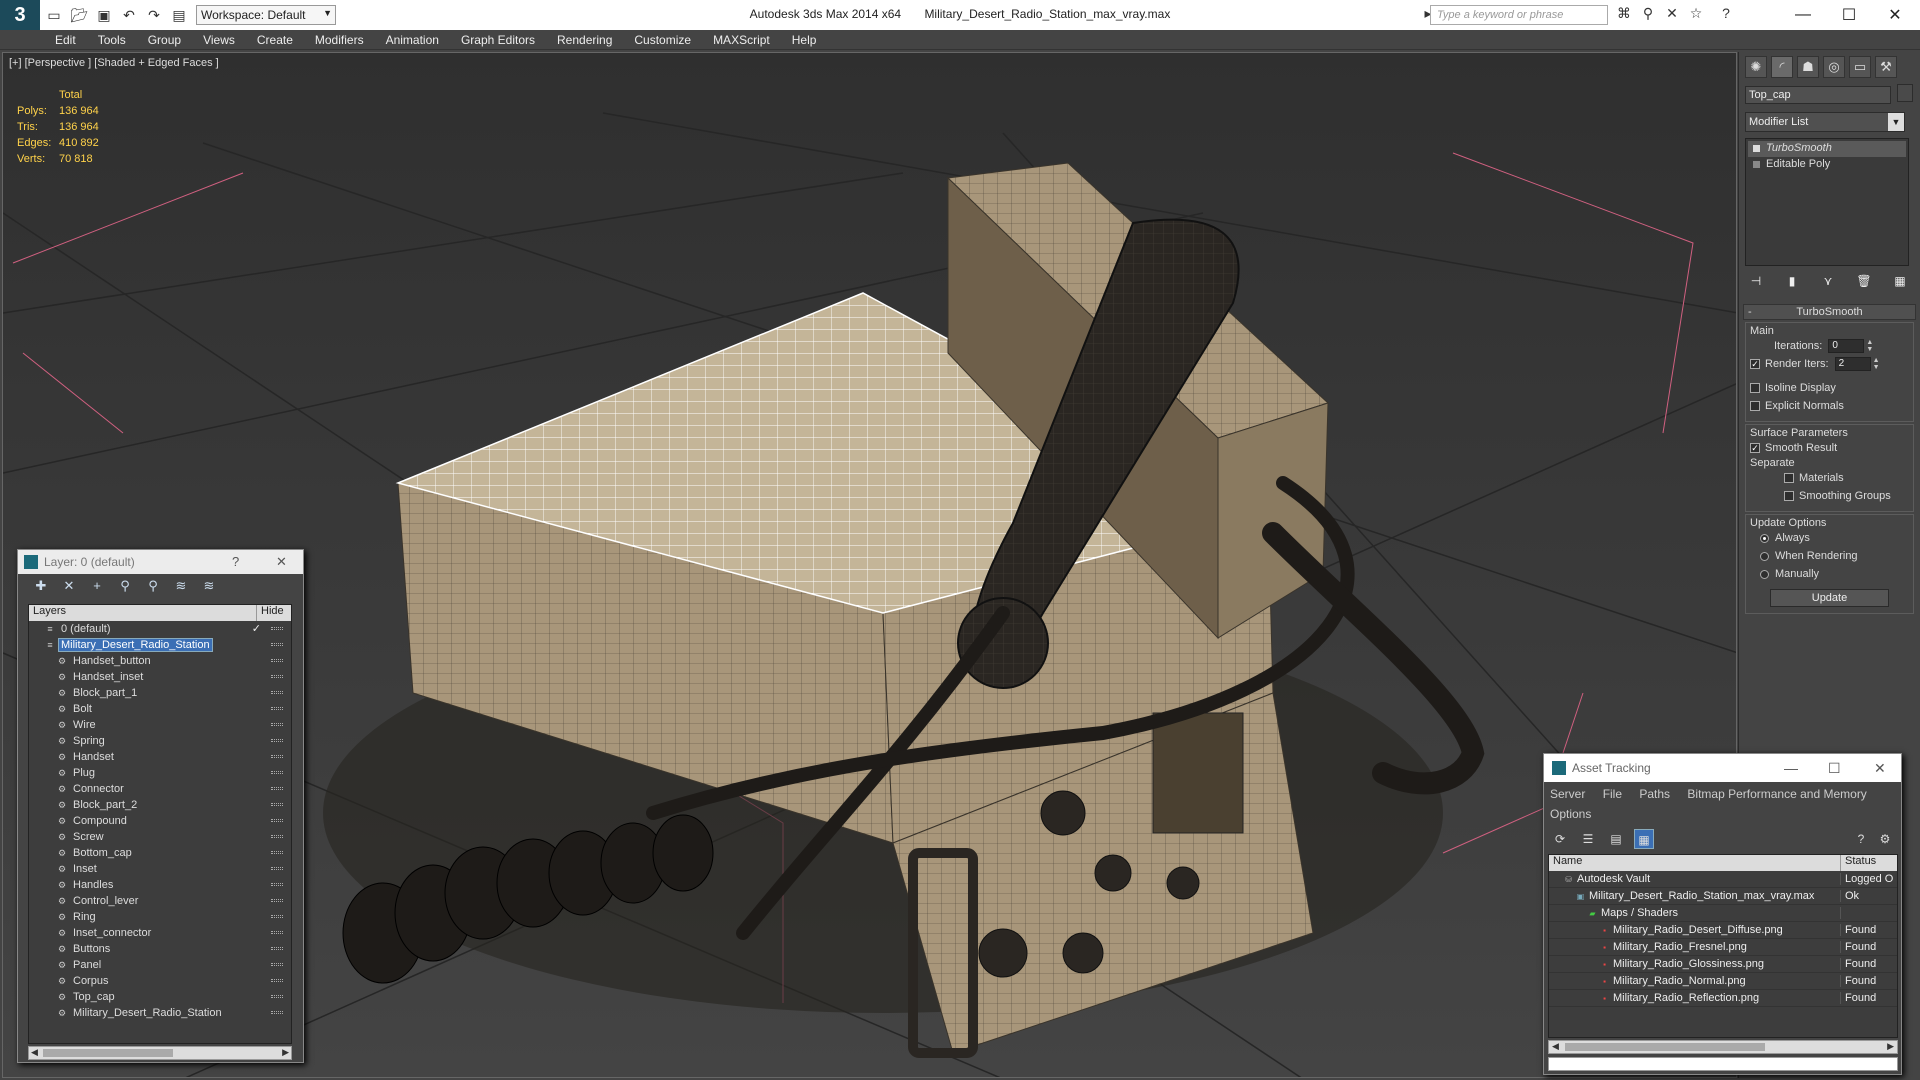 The width and height of the screenshot is (1920, 1080). Describe the element at coordinates (1672, 15) in the screenshot. I see `communication-icon: ✕` at that location.